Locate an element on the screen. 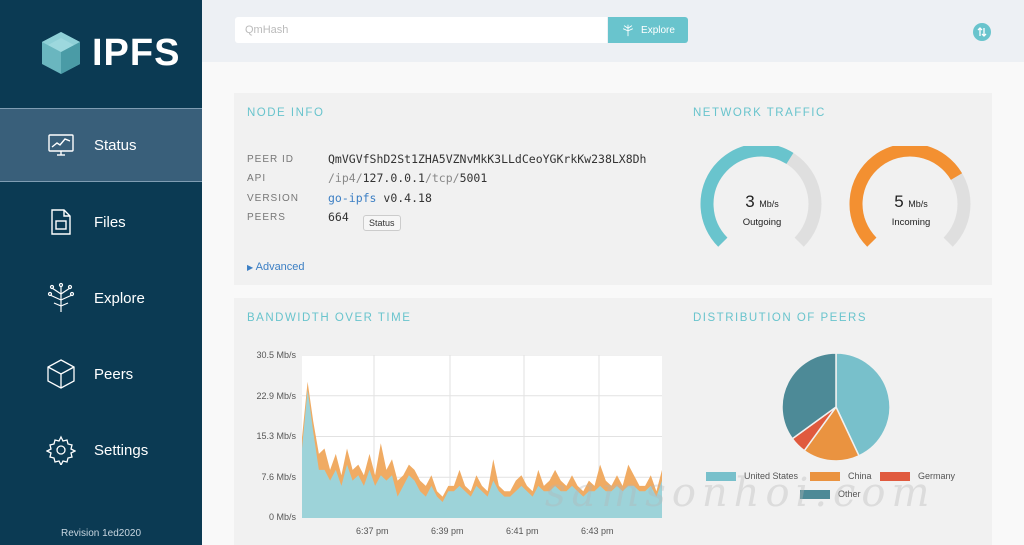 The width and height of the screenshot is (1024, 545). outgoing-caption: Outgoing is located at coordinates (762, 222).